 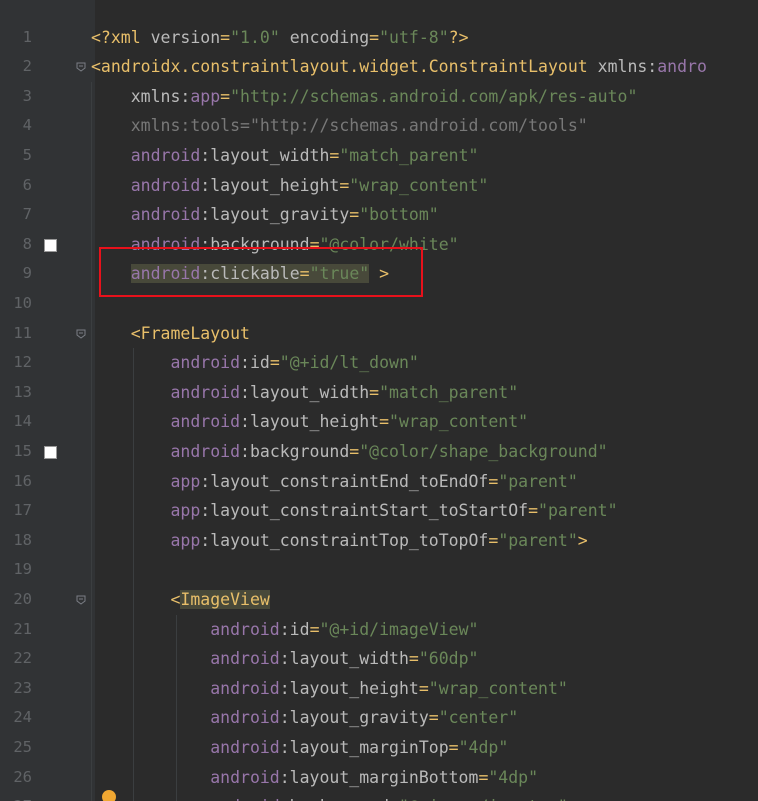 I want to click on code-line: 5 android:layout_width="match_parent", so click(x=379, y=156).